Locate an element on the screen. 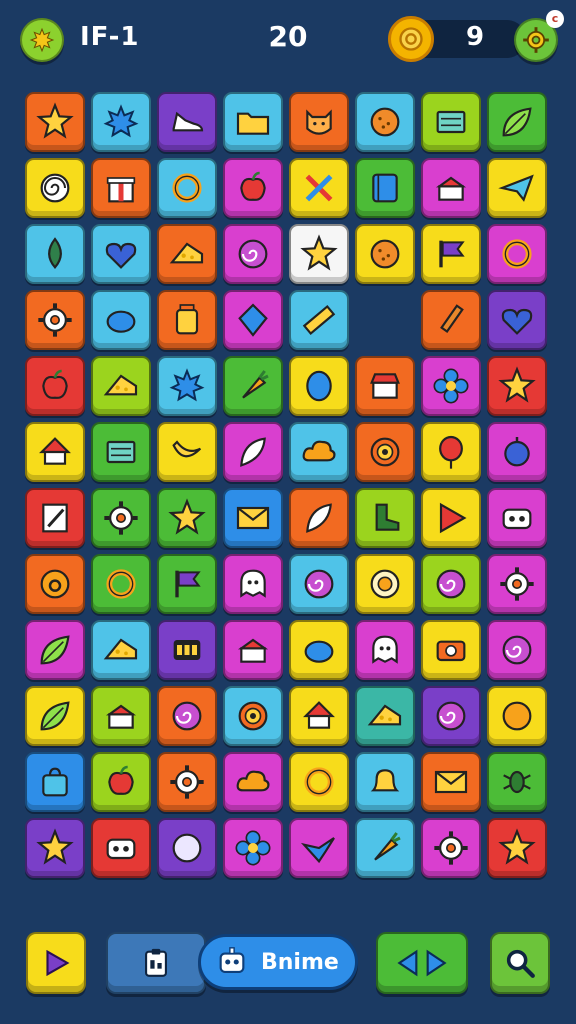  swap-arrows-button is located at coordinates (422, 963).